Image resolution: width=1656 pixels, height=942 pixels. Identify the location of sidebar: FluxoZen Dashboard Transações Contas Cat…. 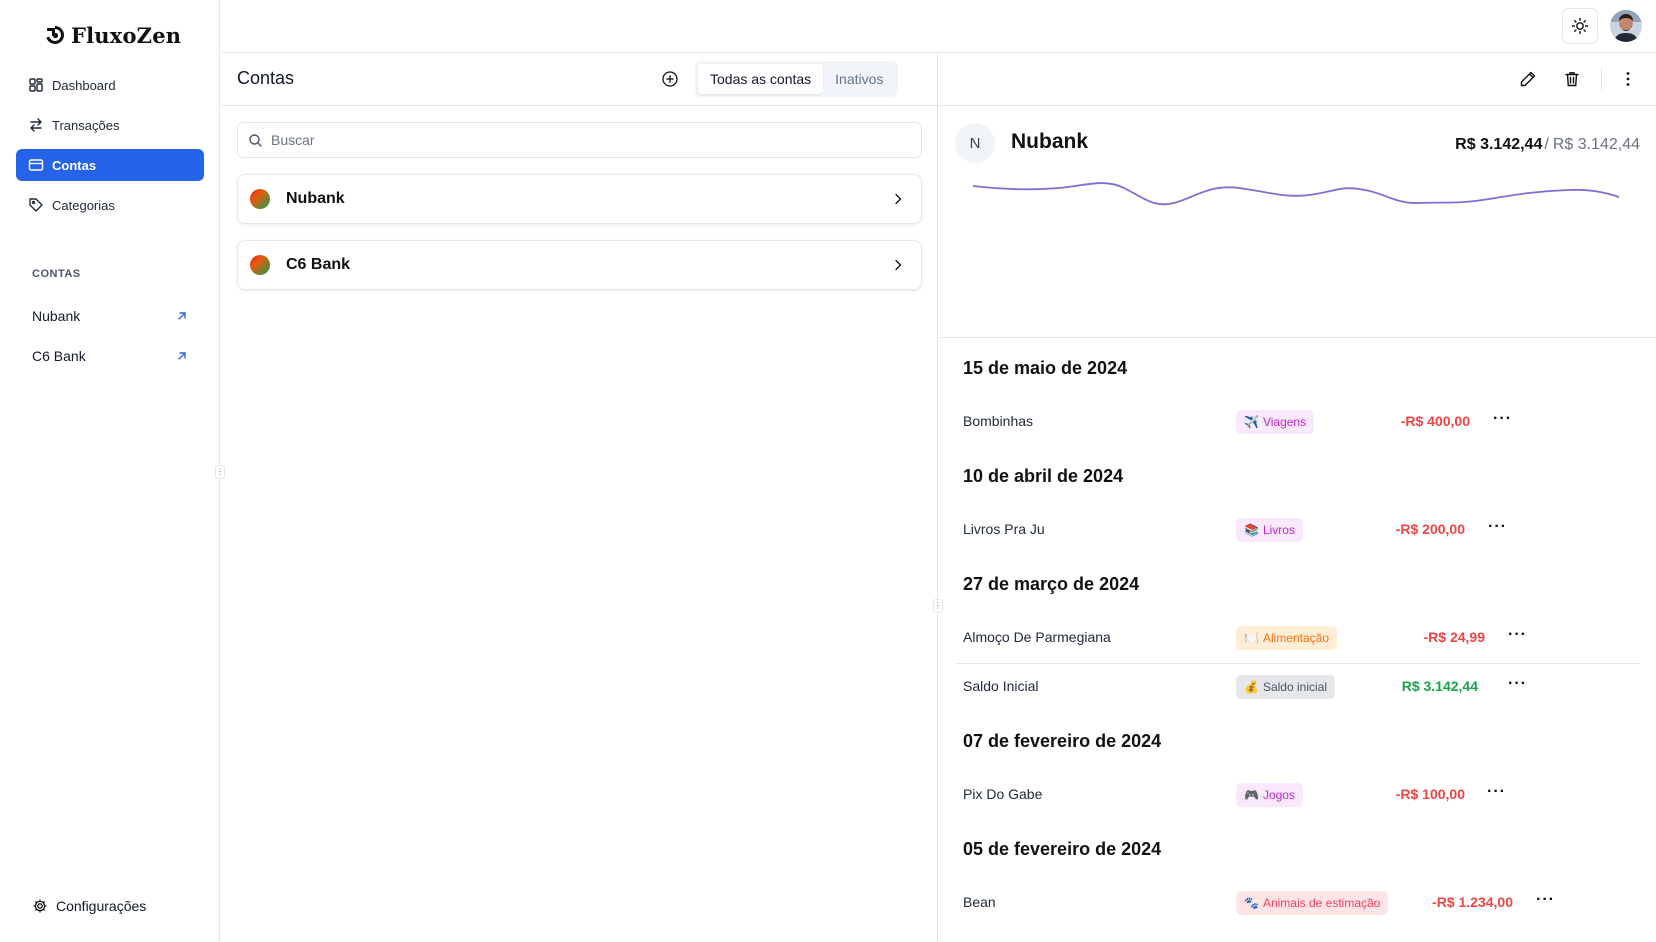
(110, 471).